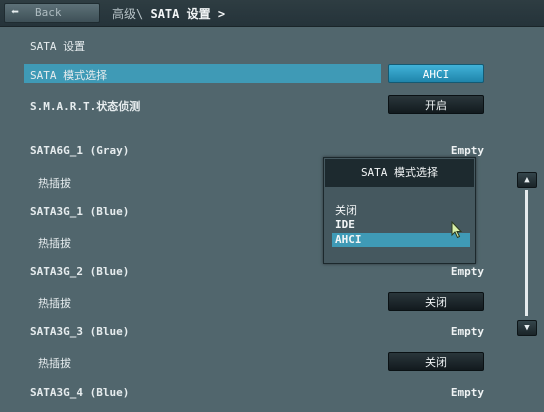  Describe the element at coordinates (467, 271) in the screenshot. I see `port3-status: Empty` at that location.